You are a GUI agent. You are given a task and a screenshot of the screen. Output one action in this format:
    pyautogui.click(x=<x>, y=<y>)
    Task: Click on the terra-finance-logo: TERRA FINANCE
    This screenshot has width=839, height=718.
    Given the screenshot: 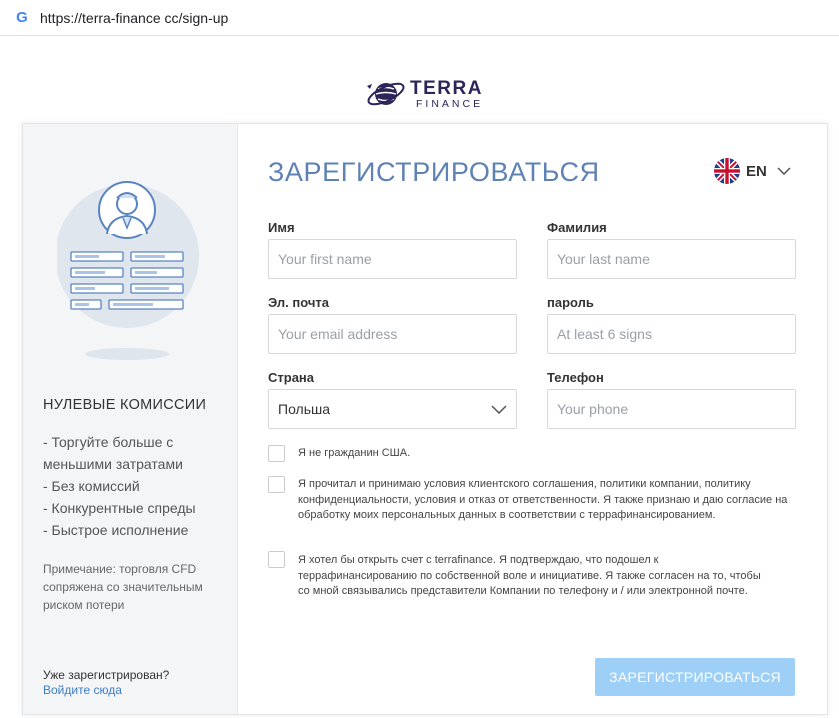 What is the action you would take?
    pyautogui.click(x=423, y=94)
    